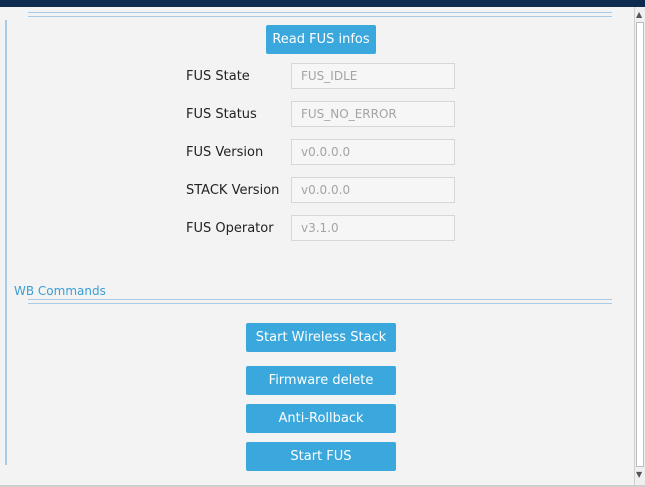 The width and height of the screenshot is (645, 487). Describe the element at coordinates (373, 190) in the screenshot. I see `stack-version-field: v0.0.0.0` at that location.